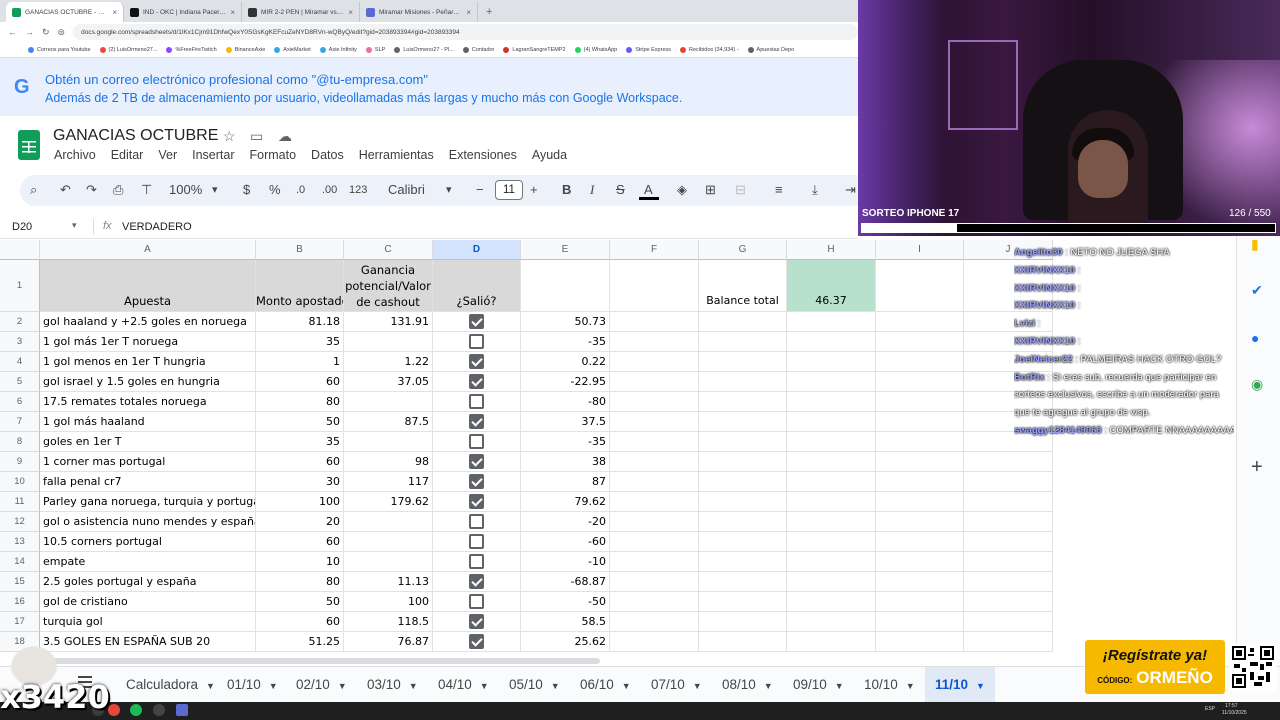 The image size is (1280, 720). Describe the element at coordinates (182, 710) in the screenshot. I see `app-taskbar-icon` at that location.